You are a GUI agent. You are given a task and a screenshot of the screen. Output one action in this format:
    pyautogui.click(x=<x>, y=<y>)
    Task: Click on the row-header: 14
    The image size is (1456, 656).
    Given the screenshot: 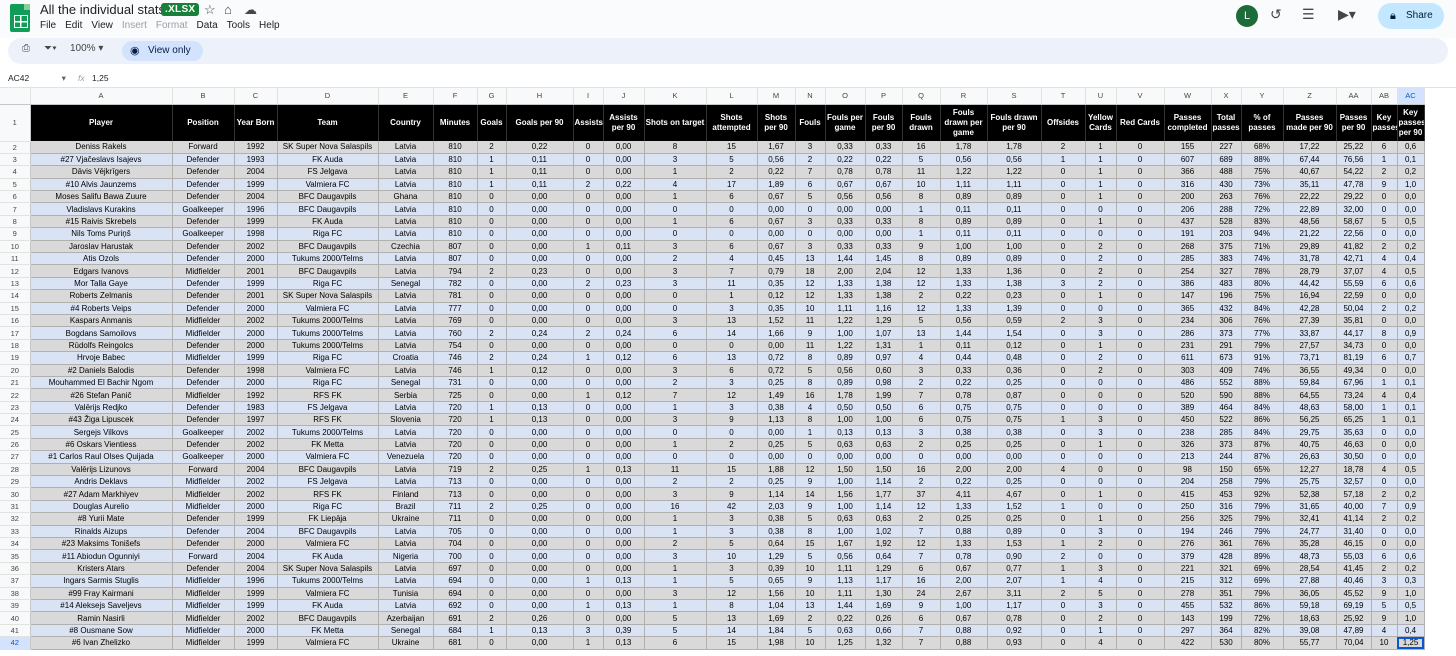 What is the action you would take?
    pyautogui.click(x=15, y=296)
    